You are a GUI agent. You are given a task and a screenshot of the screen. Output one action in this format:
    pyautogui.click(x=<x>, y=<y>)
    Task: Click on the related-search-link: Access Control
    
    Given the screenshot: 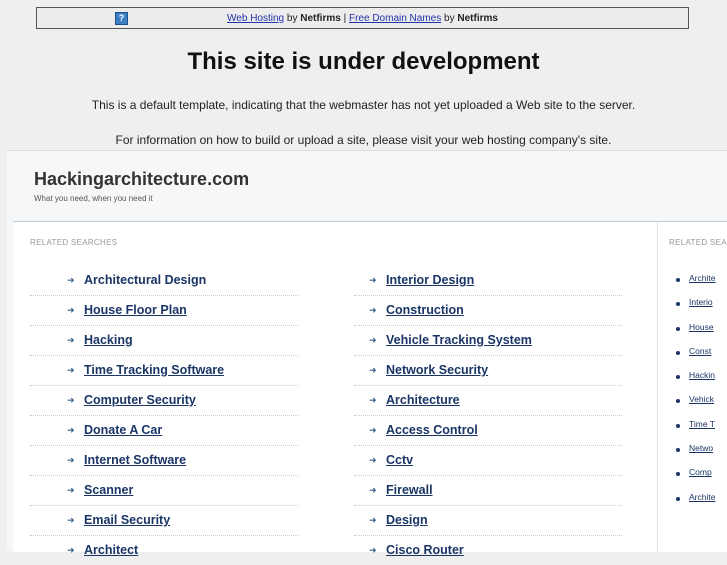 What is the action you would take?
    pyautogui.click(x=432, y=430)
    